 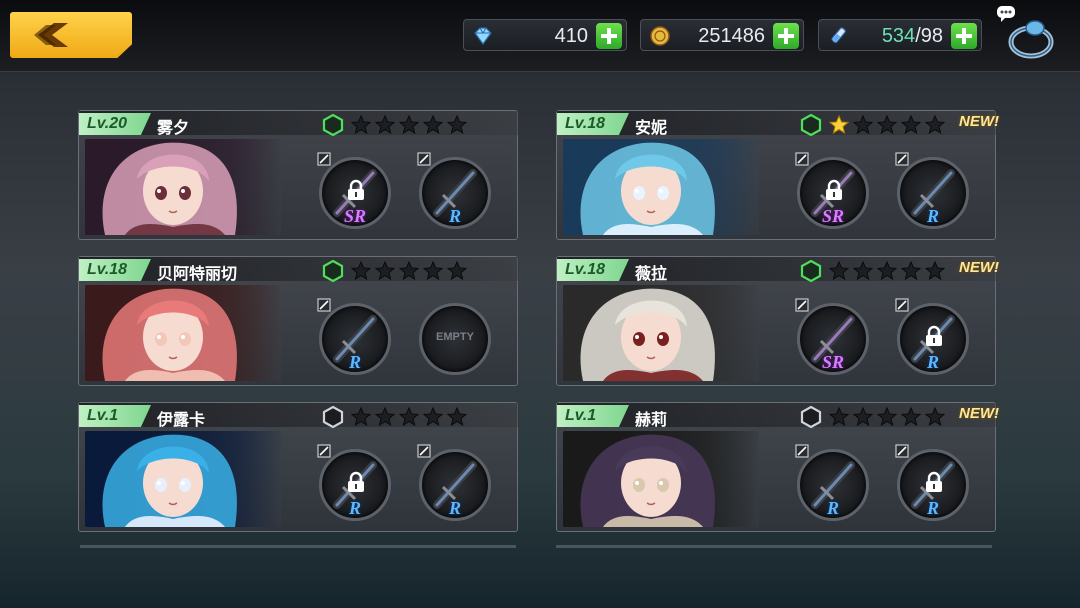 What do you see at coordinates (912, 36) in the screenshot?
I see `stamina-value: 534/98` at bounding box center [912, 36].